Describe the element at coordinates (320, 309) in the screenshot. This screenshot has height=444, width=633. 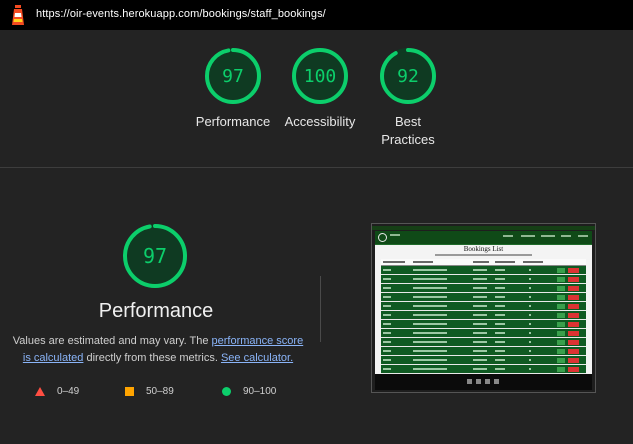
I see `vertical-divider` at that location.